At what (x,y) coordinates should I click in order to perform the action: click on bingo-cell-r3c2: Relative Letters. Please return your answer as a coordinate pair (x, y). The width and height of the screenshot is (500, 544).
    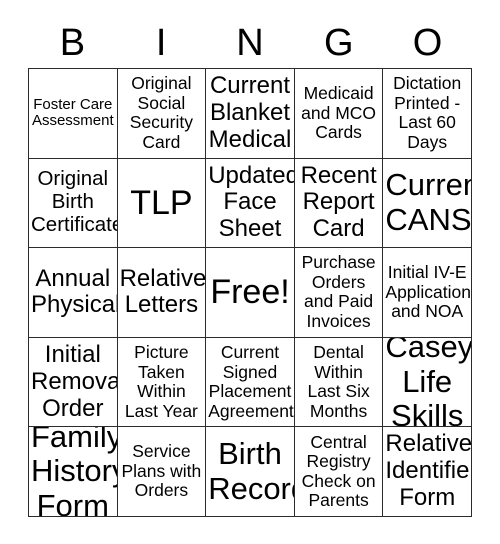
    Looking at the image, I should click on (162, 293).